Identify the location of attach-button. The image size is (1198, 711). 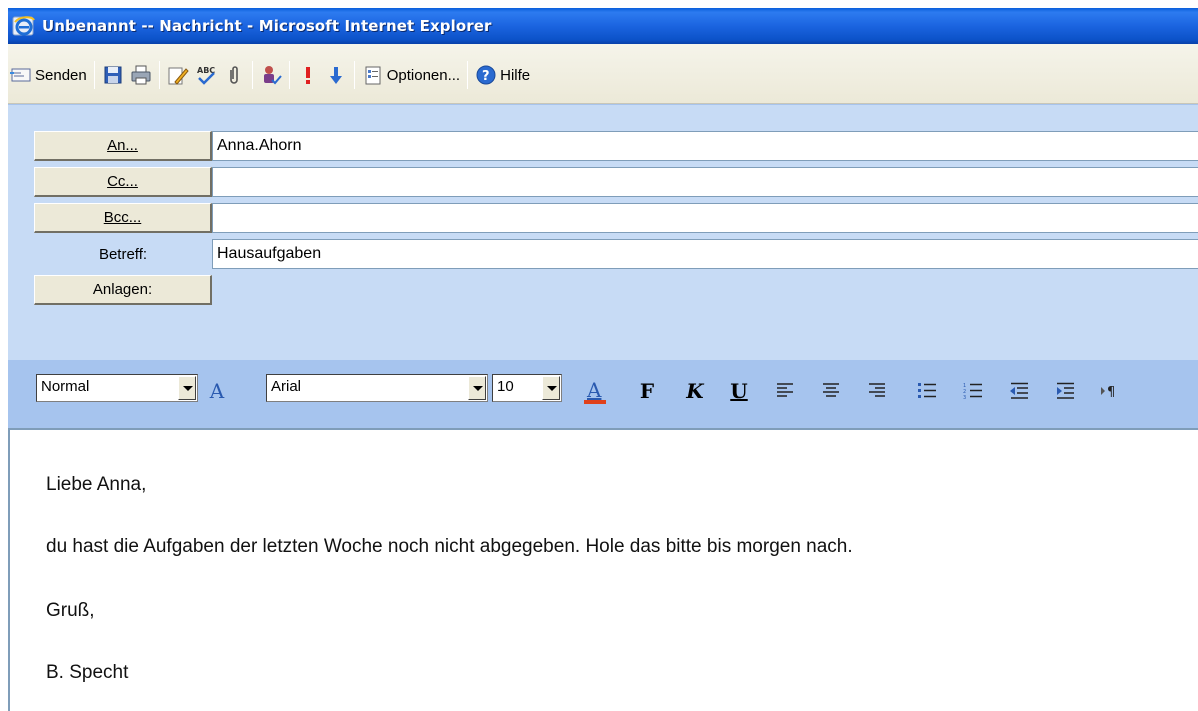
(234, 75).